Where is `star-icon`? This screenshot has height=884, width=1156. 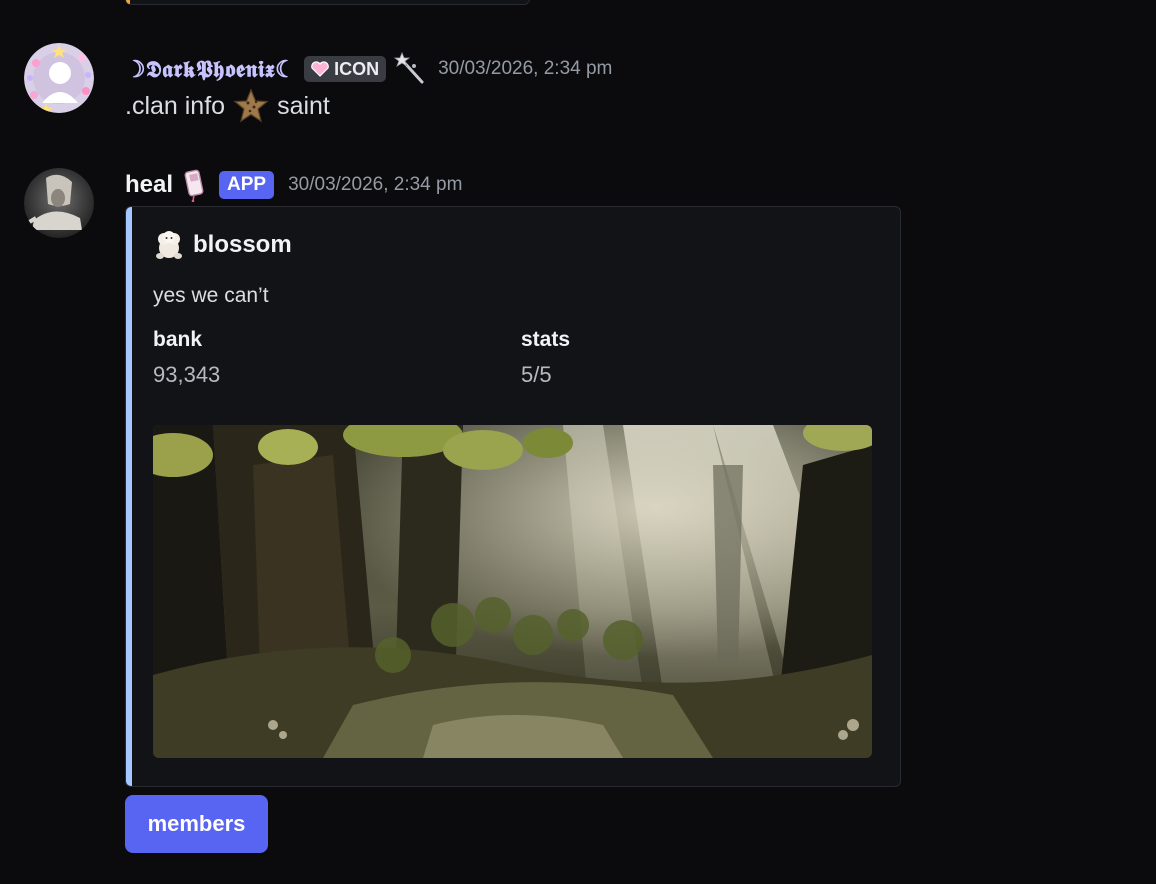 star-icon is located at coordinates (251, 105).